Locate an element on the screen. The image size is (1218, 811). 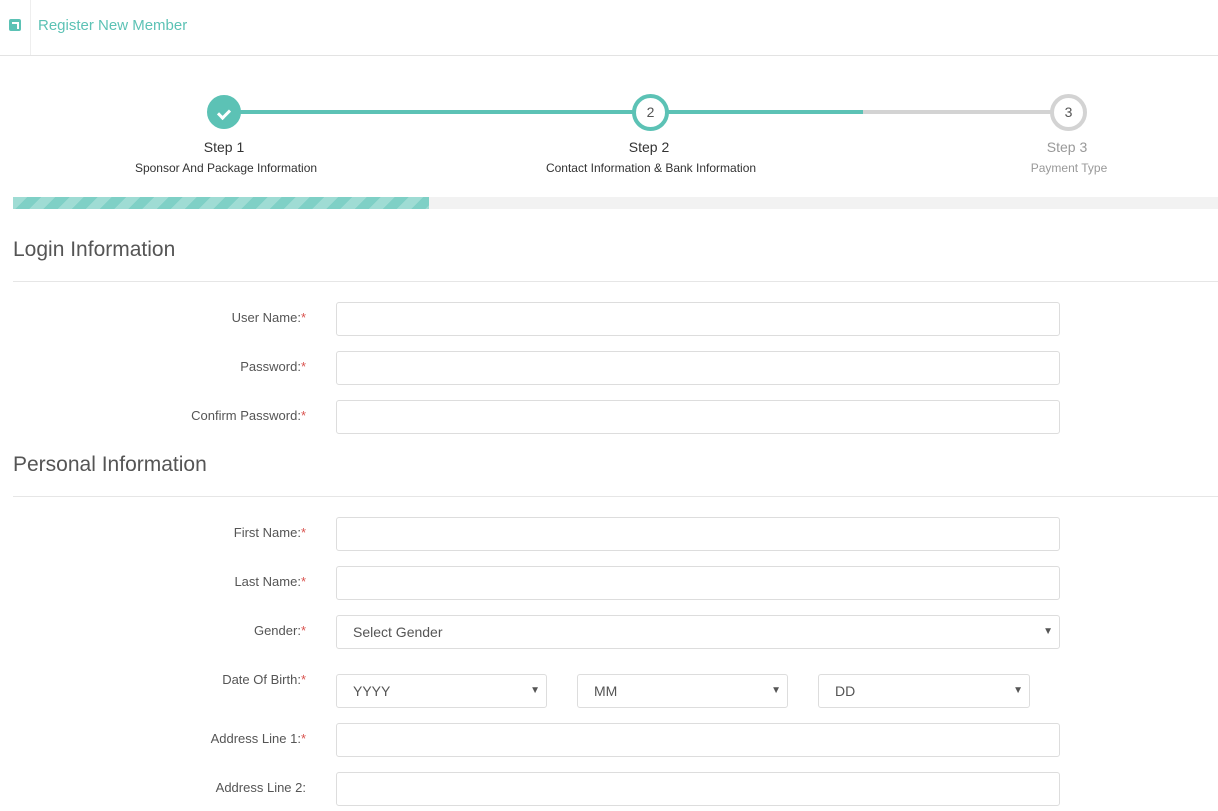
step-2-circle: 2 is located at coordinates (650, 112).